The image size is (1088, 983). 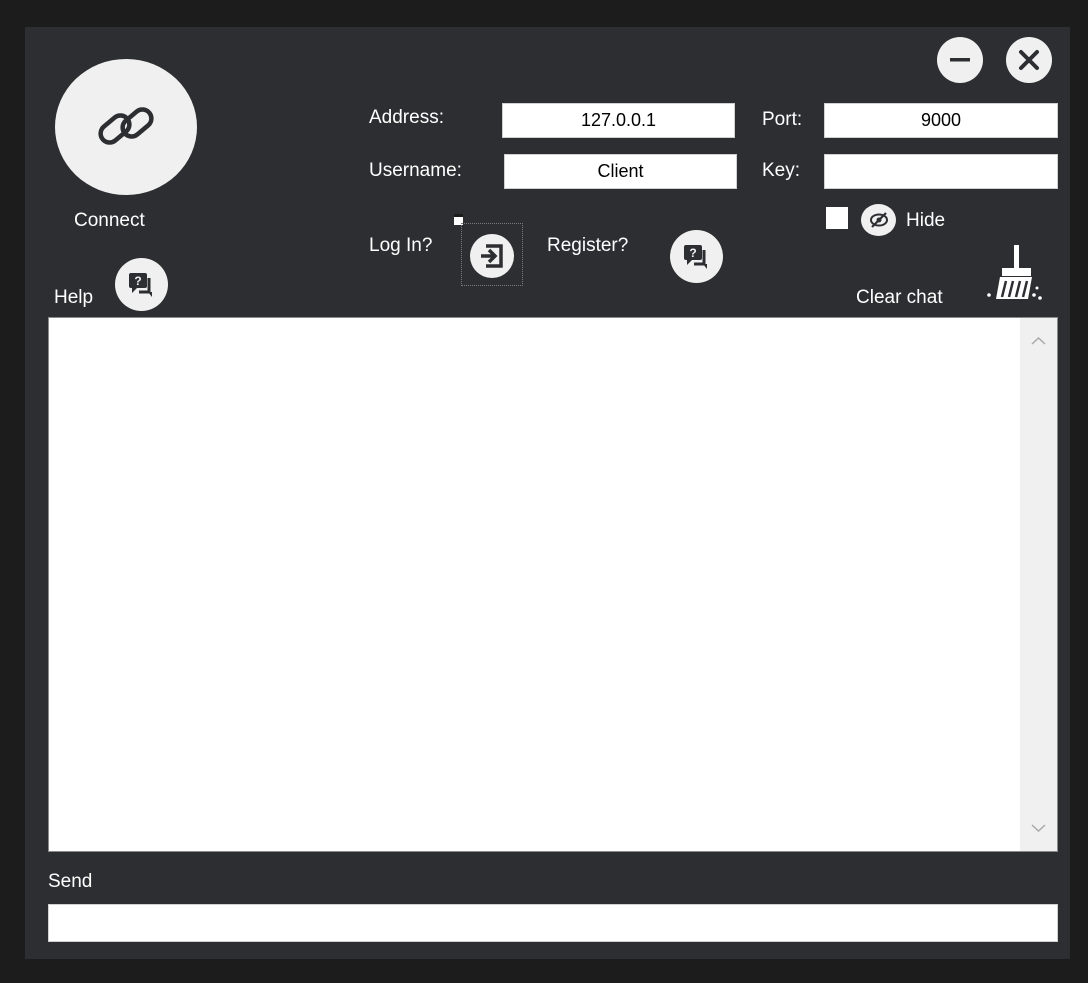 I want to click on clear-chat-button, so click(x=1014, y=274).